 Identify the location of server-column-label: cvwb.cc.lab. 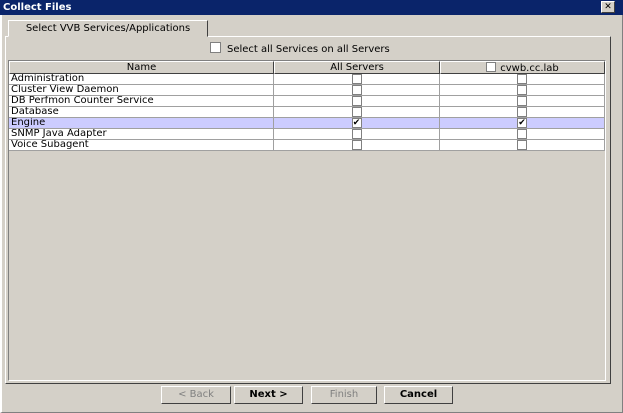
(529, 68).